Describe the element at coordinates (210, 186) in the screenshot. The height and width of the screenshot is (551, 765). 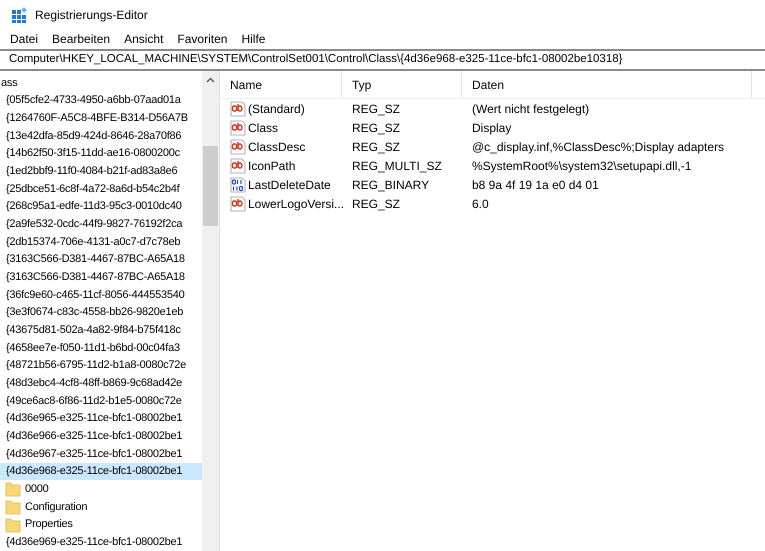
I see `scrollbar-thumb` at that location.